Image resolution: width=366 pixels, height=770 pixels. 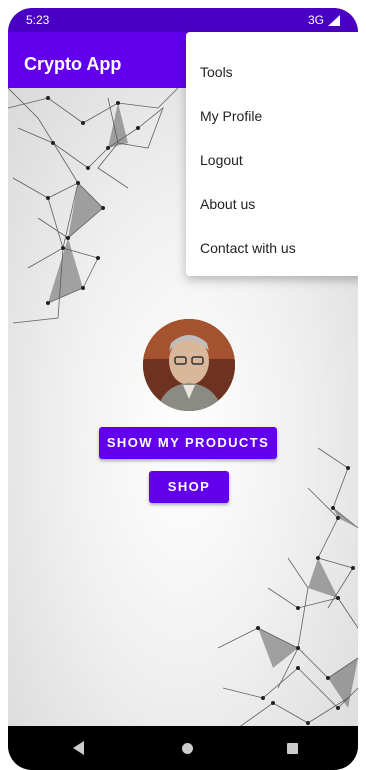 What do you see at coordinates (188, 443) in the screenshot?
I see `show-my-products-button: SHOW MY PRODUCTS` at bounding box center [188, 443].